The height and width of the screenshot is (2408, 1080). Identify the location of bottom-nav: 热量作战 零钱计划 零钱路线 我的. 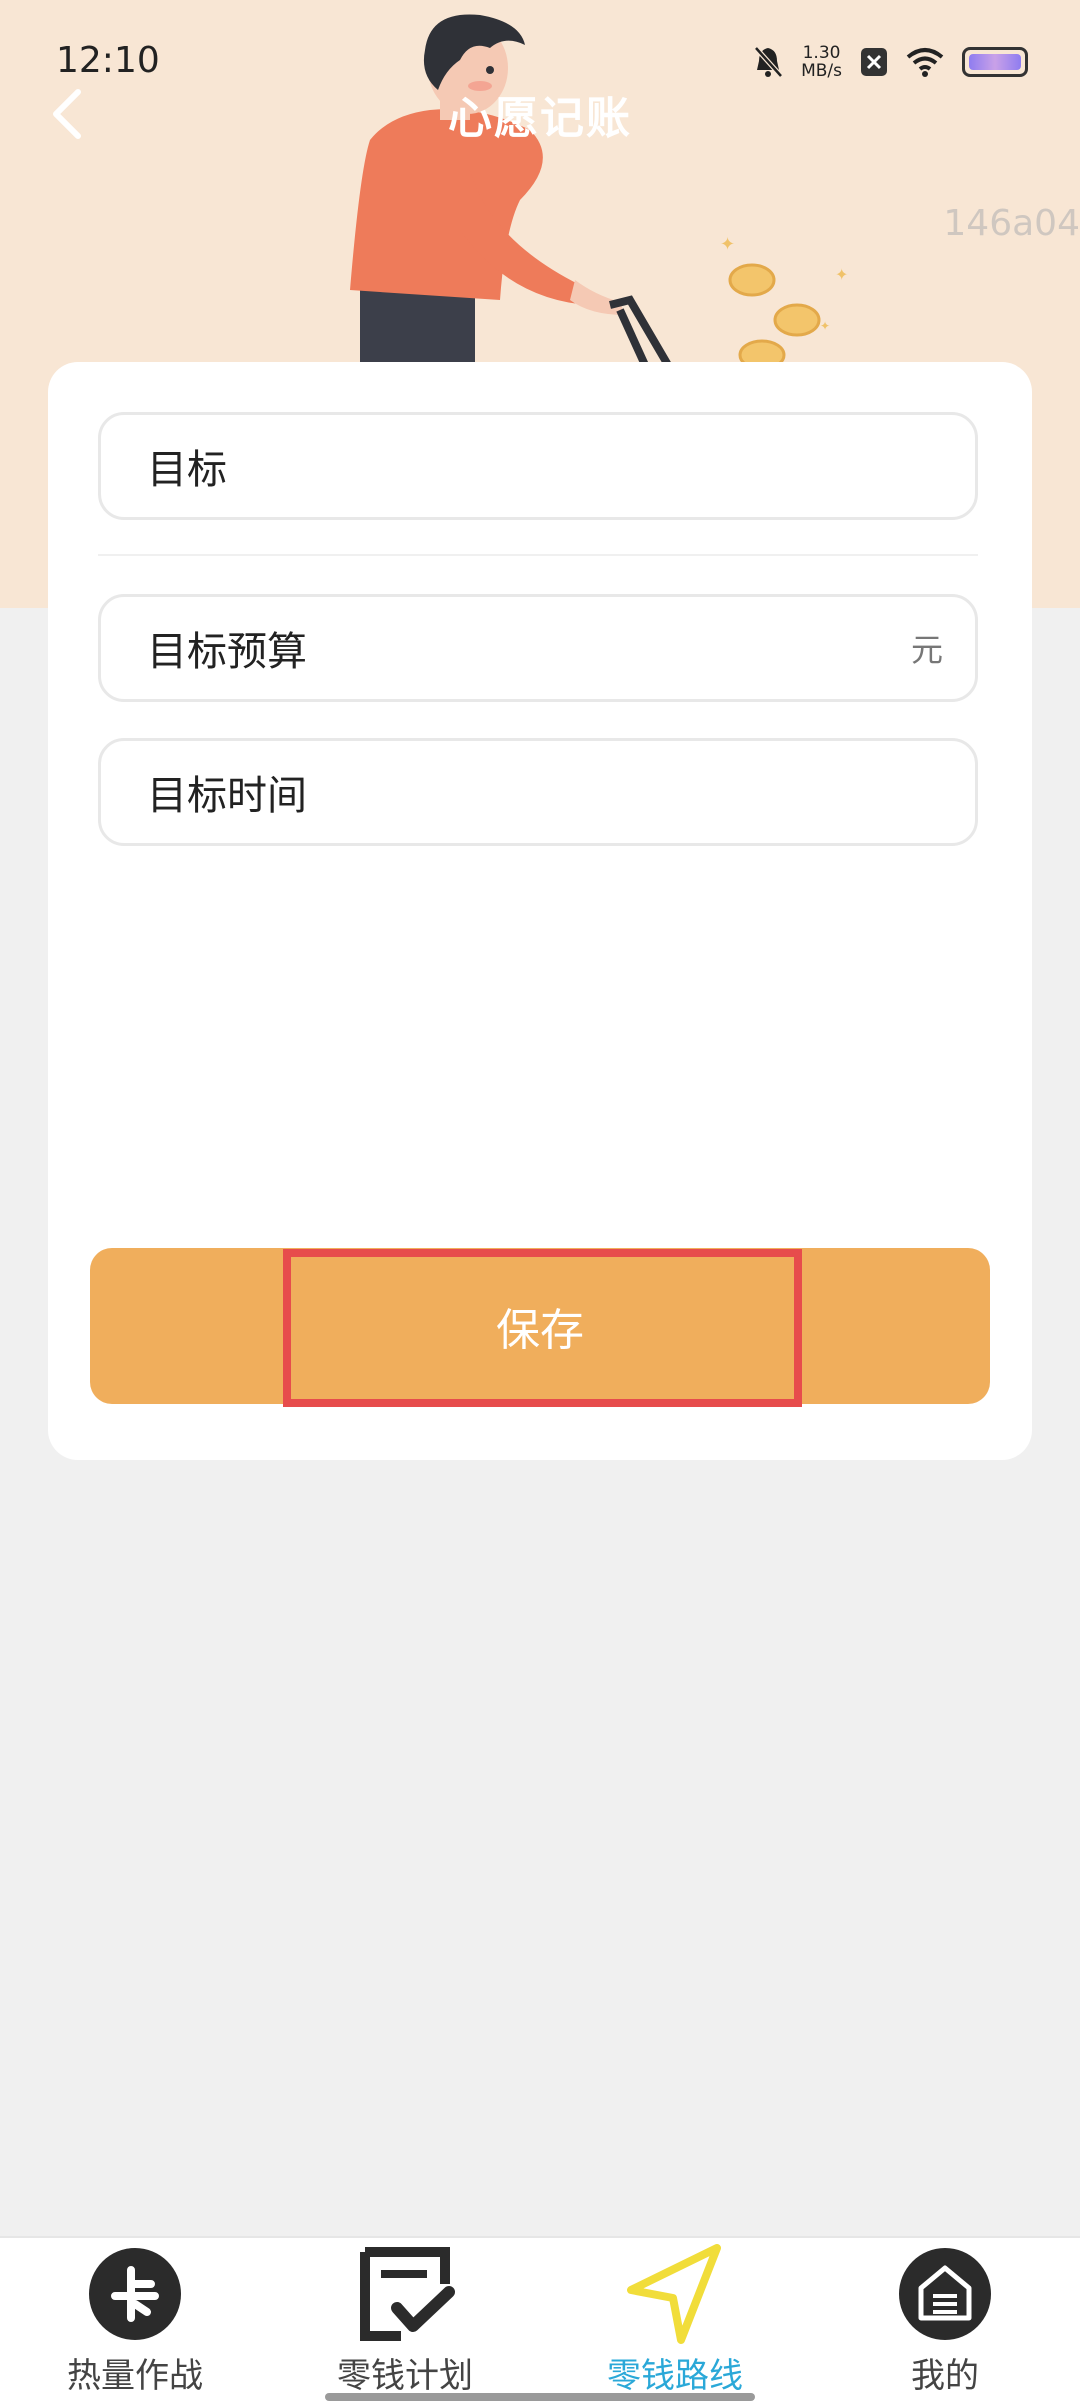
(540, 2322).